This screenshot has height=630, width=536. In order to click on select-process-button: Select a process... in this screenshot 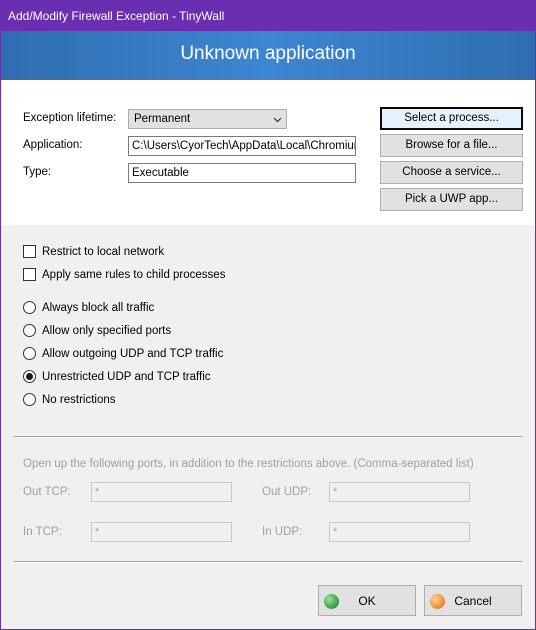, I will do `click(451, 118)`.